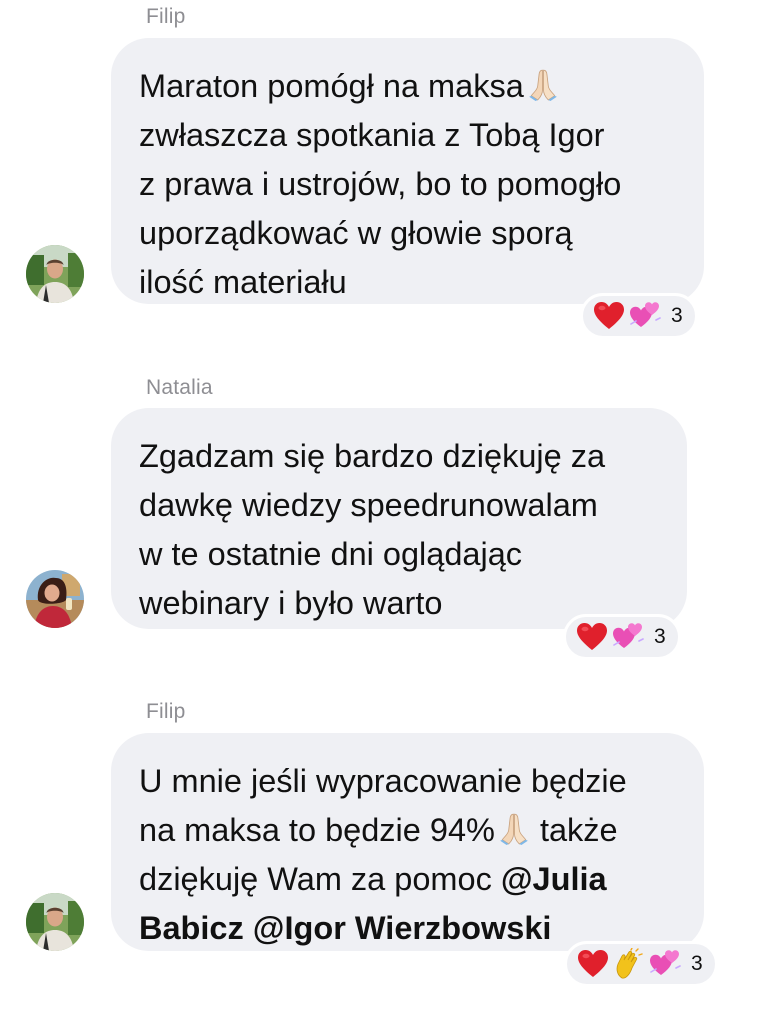  Describe the element at coordinates (407, 86) in the screenshot. I see `message-text-line: Maraton pomógł na maksa` at that location.